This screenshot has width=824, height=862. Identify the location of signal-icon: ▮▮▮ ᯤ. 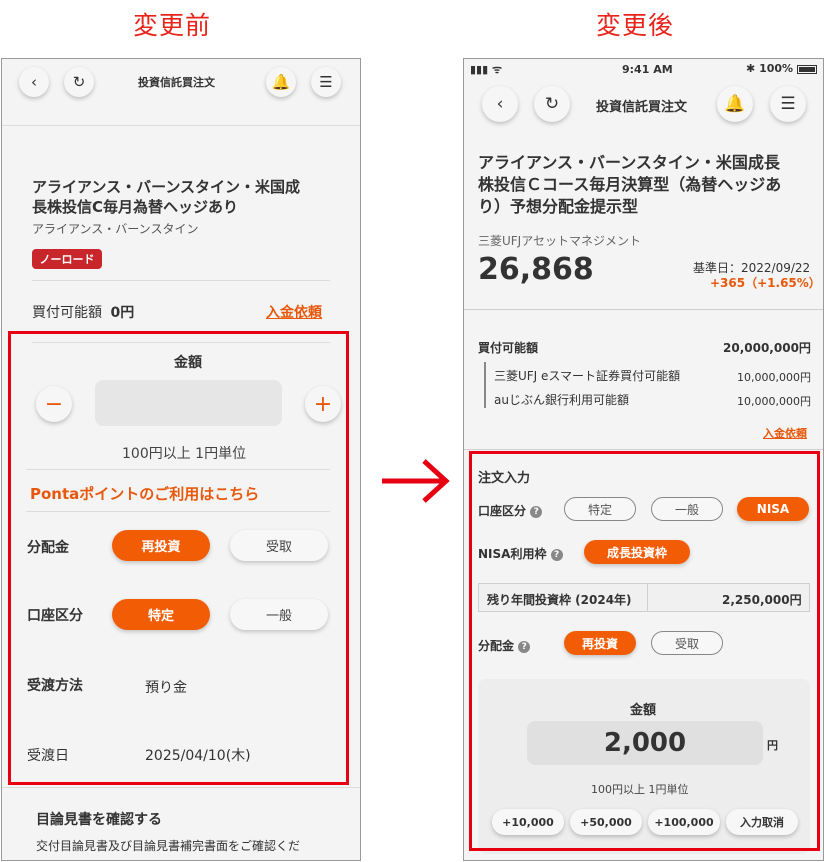
(486, 69).